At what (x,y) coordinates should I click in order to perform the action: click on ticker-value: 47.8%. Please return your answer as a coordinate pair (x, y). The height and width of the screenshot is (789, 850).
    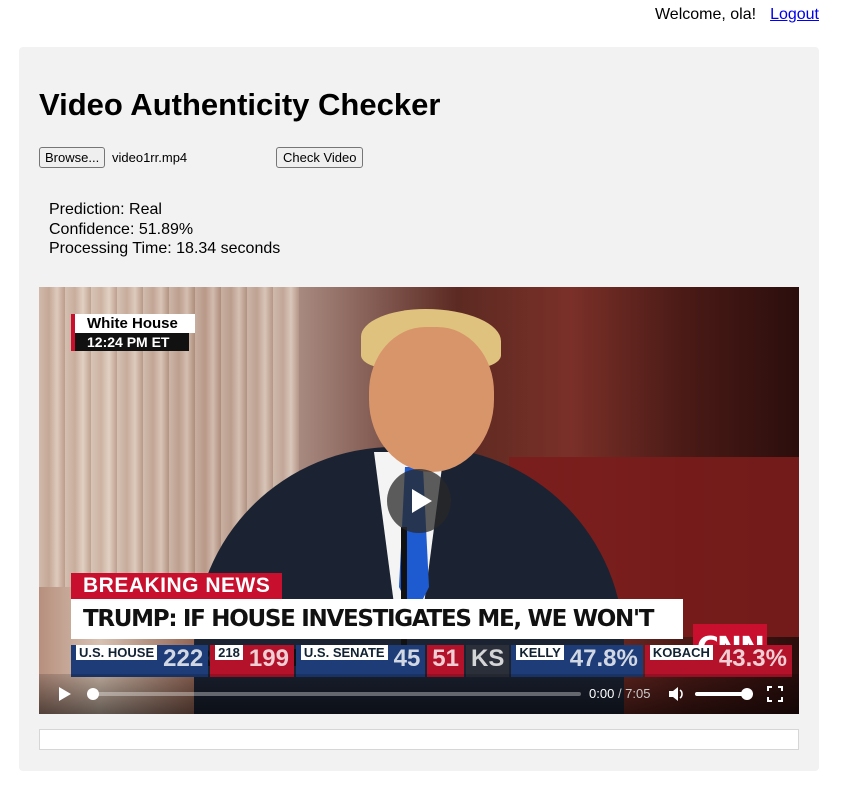
    Looking at the image, I should click on (603, 658).